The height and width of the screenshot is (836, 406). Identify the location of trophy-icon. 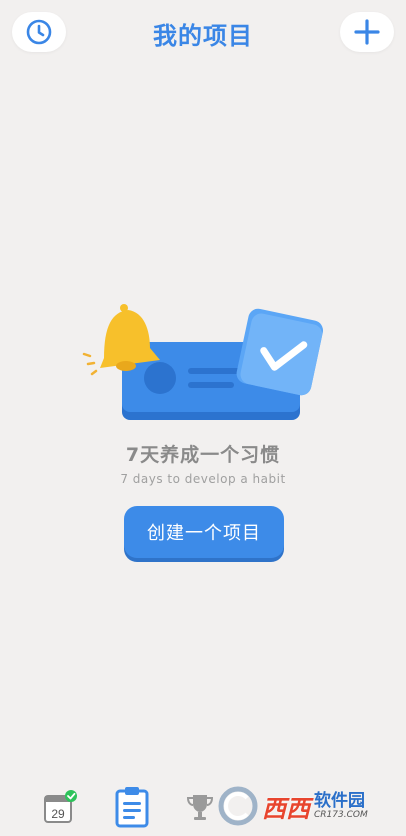
(200, 807).